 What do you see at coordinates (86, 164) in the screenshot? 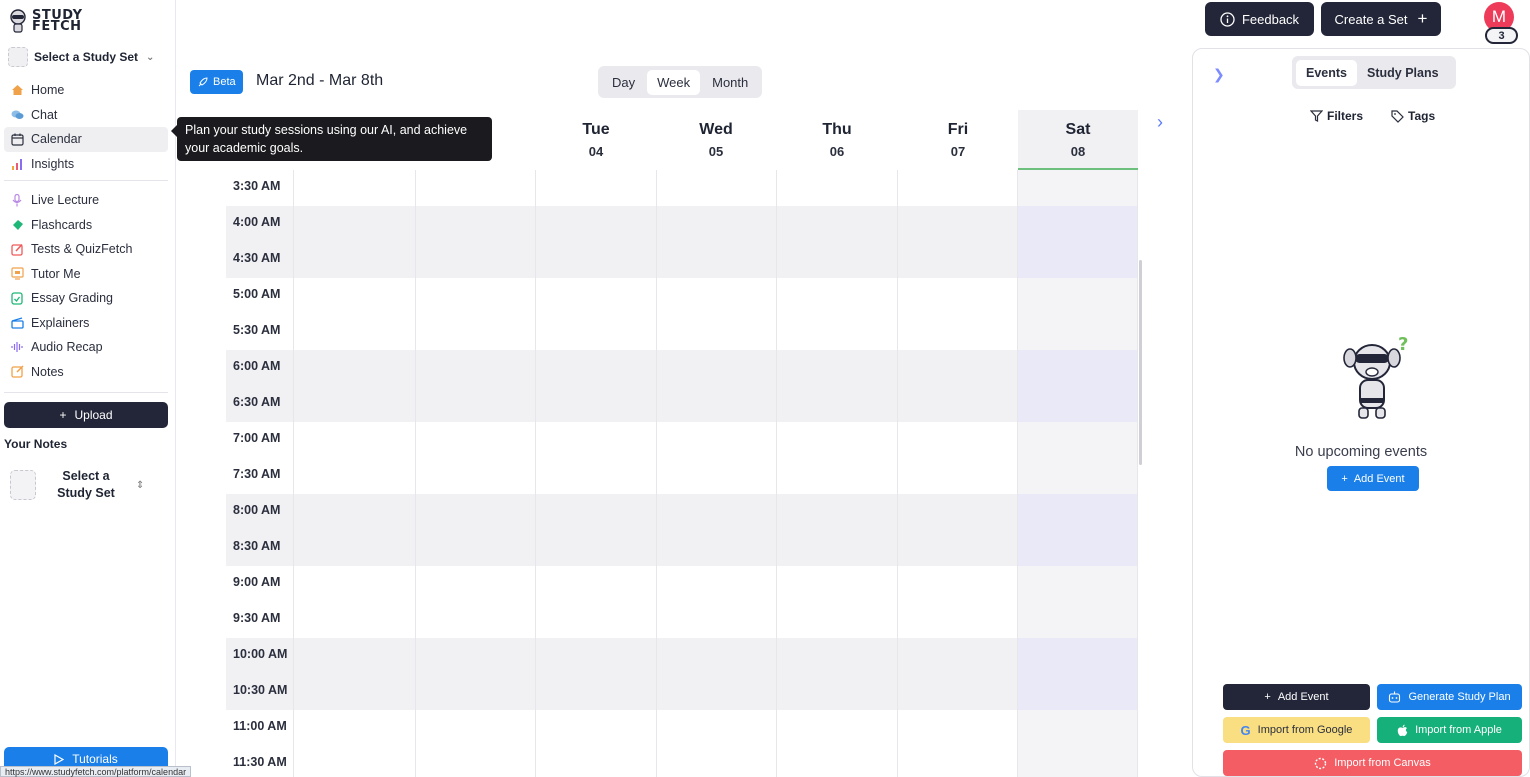
I see `sidebar-item-insights: Insights` at bounding box center [86, 164].